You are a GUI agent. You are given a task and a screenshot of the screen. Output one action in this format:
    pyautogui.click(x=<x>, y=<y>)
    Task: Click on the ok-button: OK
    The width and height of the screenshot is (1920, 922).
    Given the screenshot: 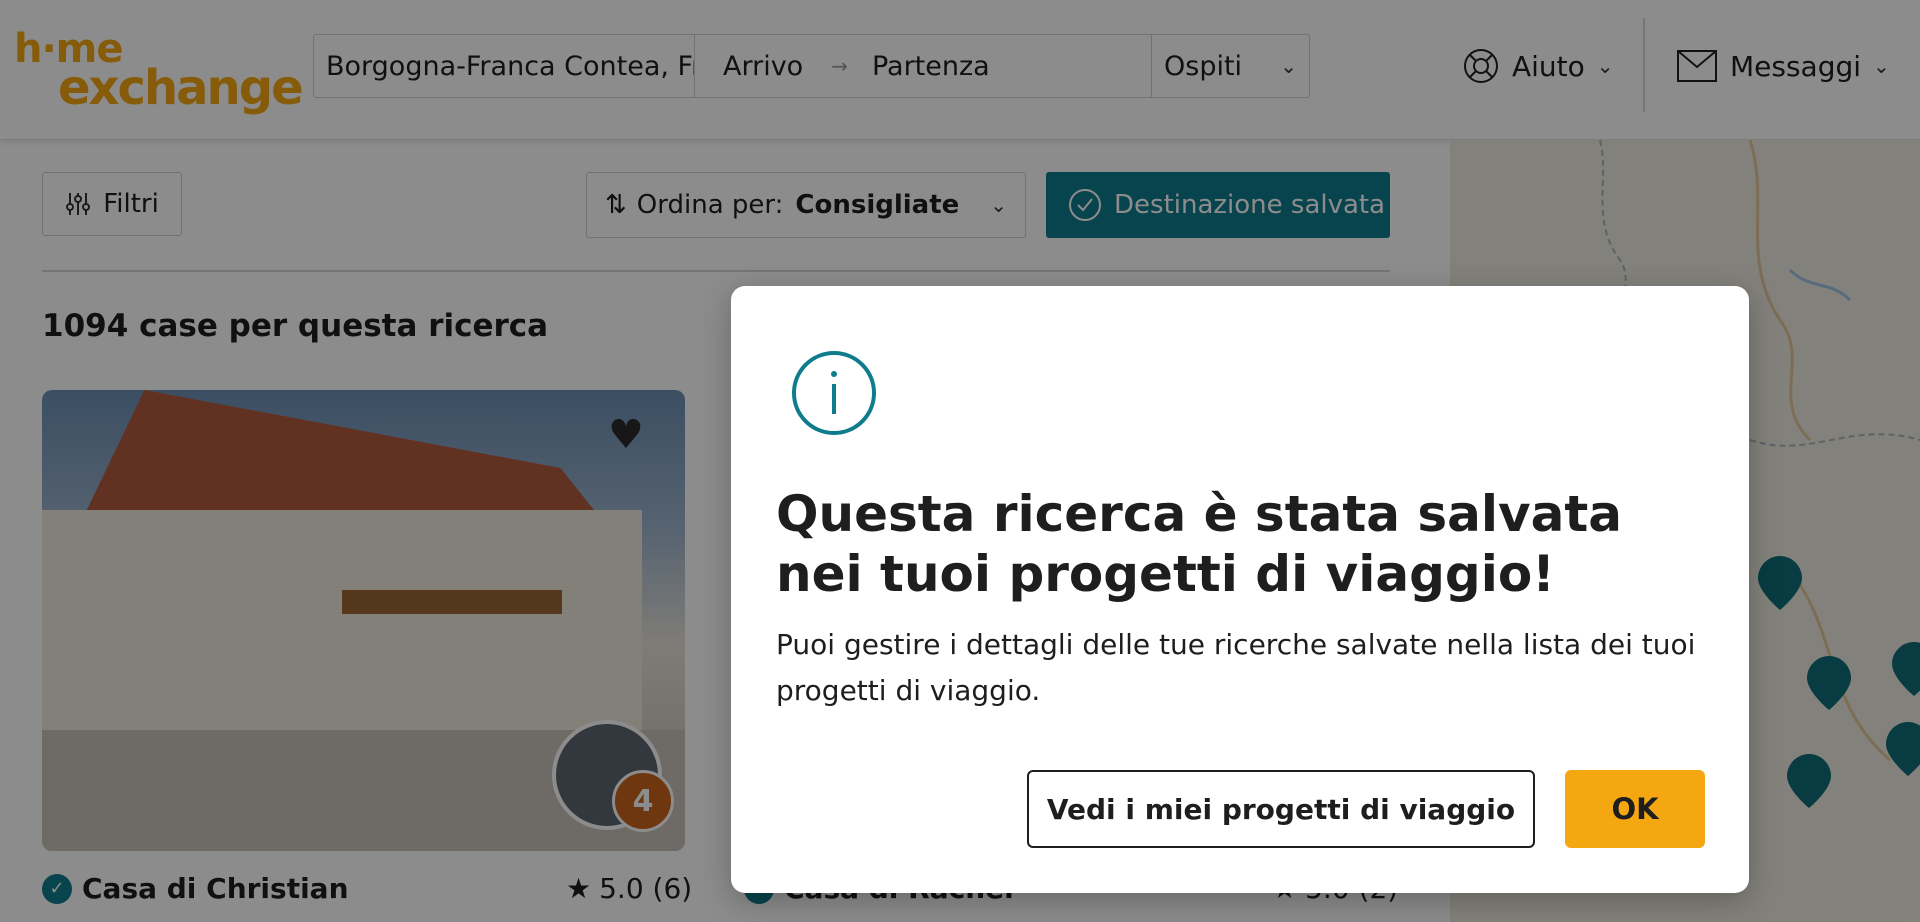 What is the action you would take?
    pyautogui.click(x=1635, y=809)
    